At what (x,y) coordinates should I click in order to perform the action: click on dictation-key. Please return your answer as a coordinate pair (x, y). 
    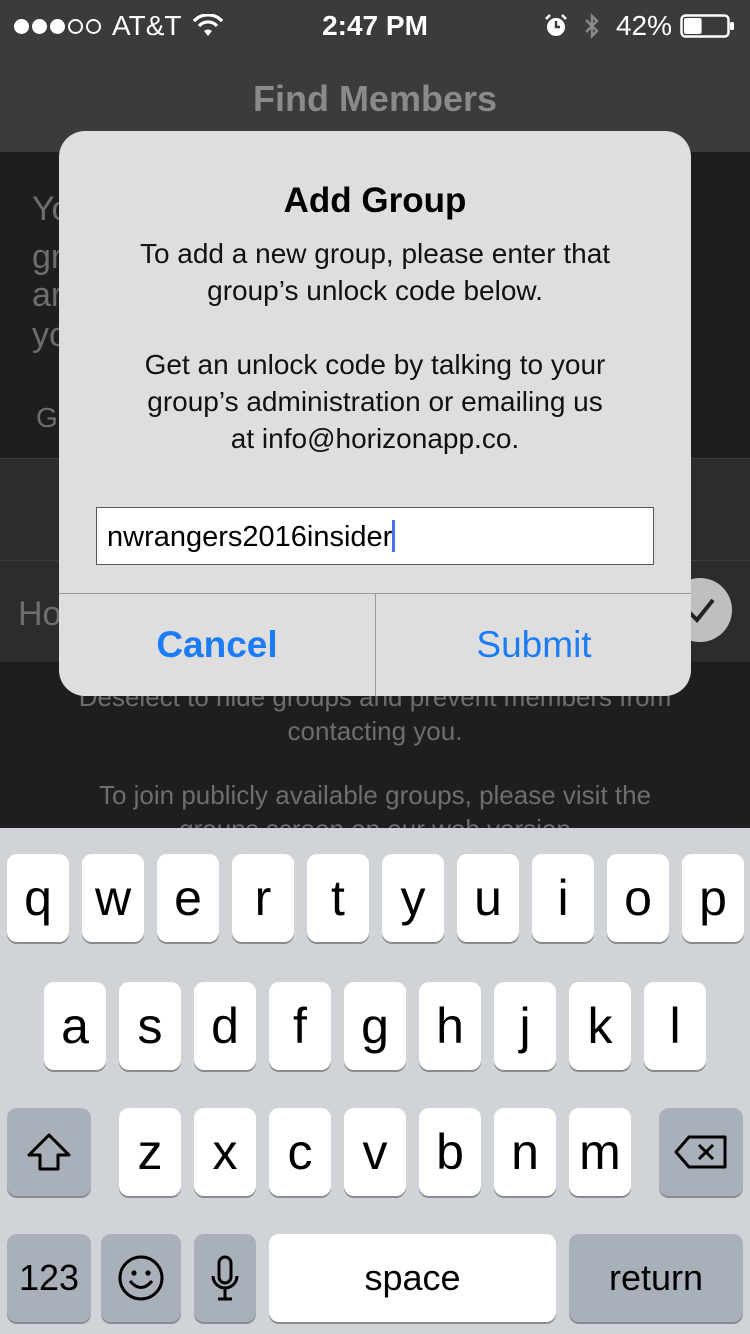
    Looking at the image, I should click on (225, 1278).